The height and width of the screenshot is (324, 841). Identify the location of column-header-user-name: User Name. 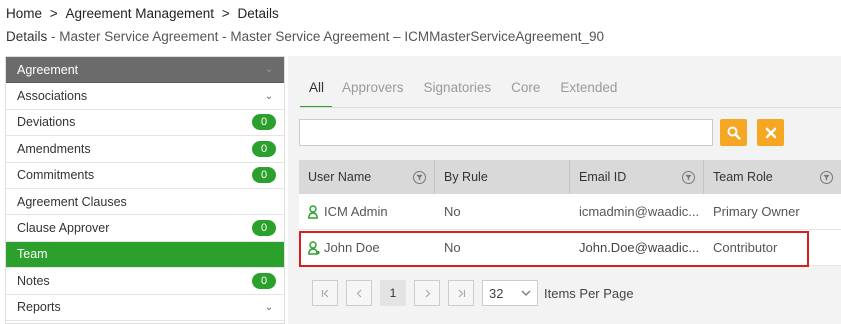
(367, 177).